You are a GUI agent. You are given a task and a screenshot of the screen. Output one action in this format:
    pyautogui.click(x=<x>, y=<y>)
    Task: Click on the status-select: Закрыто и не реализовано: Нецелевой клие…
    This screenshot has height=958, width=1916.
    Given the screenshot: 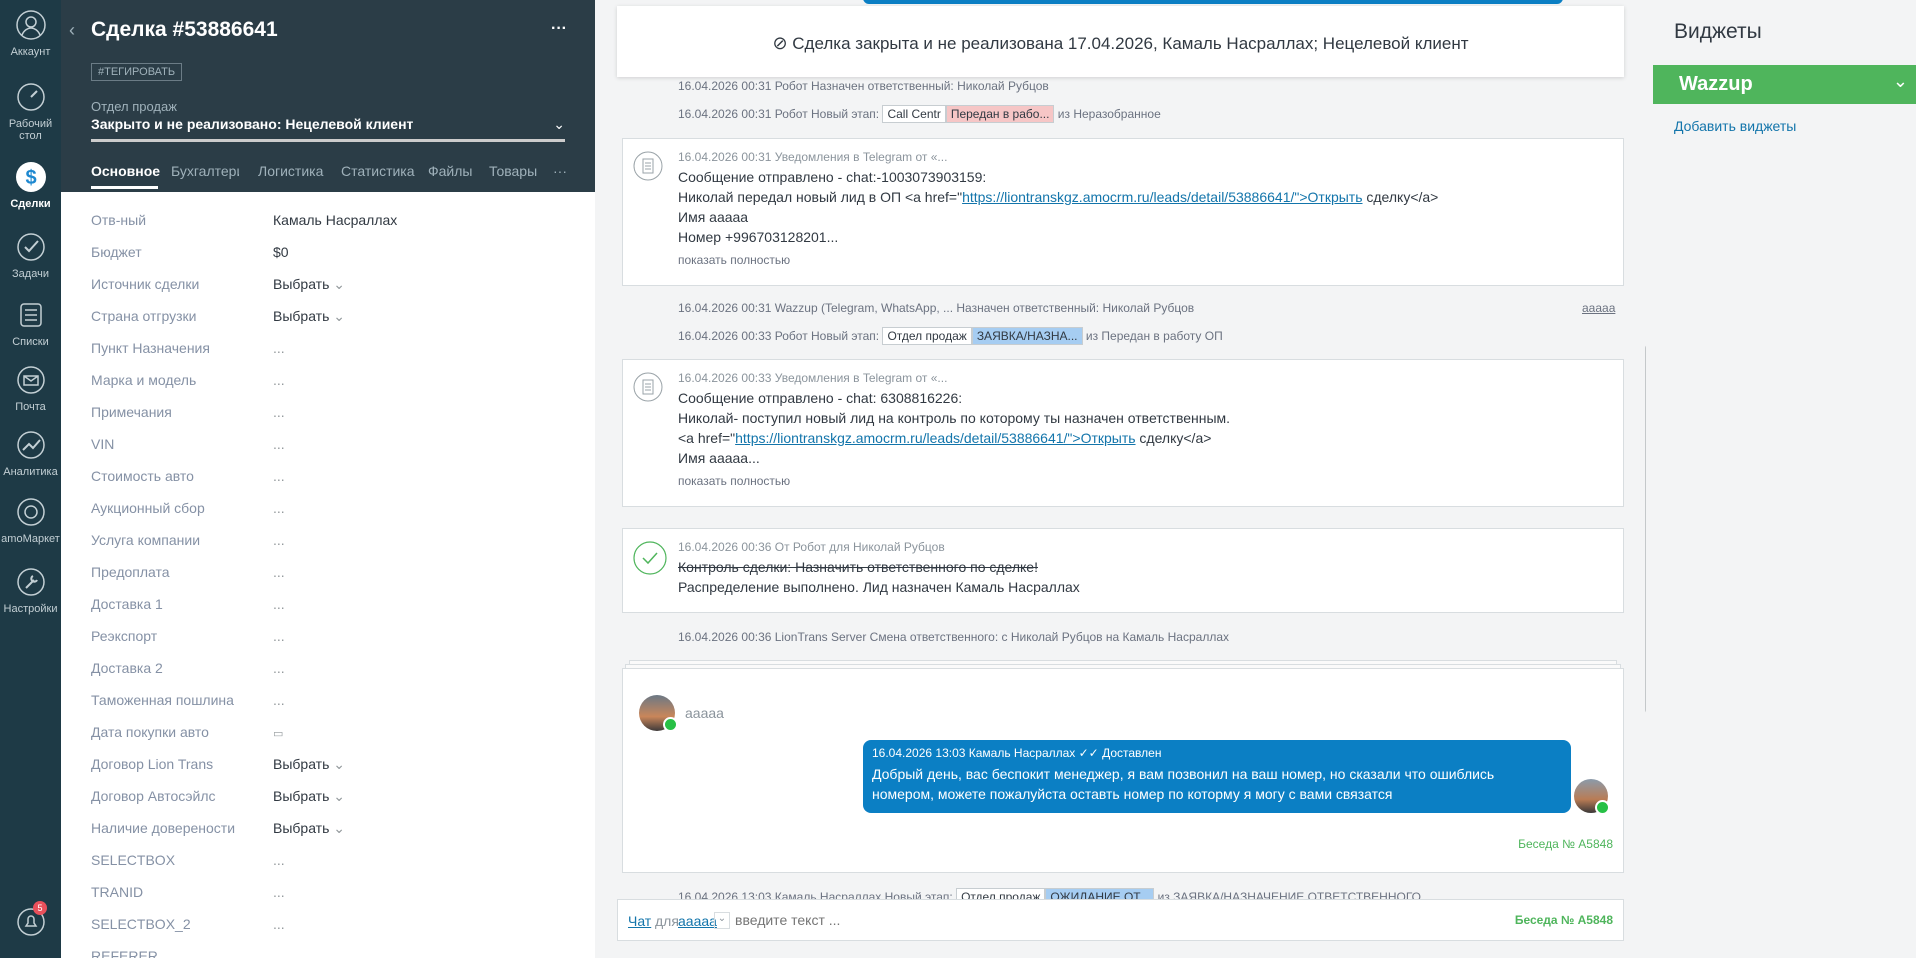 What is the action you would take?
    pyautogui.click(x=328, y=129)
    